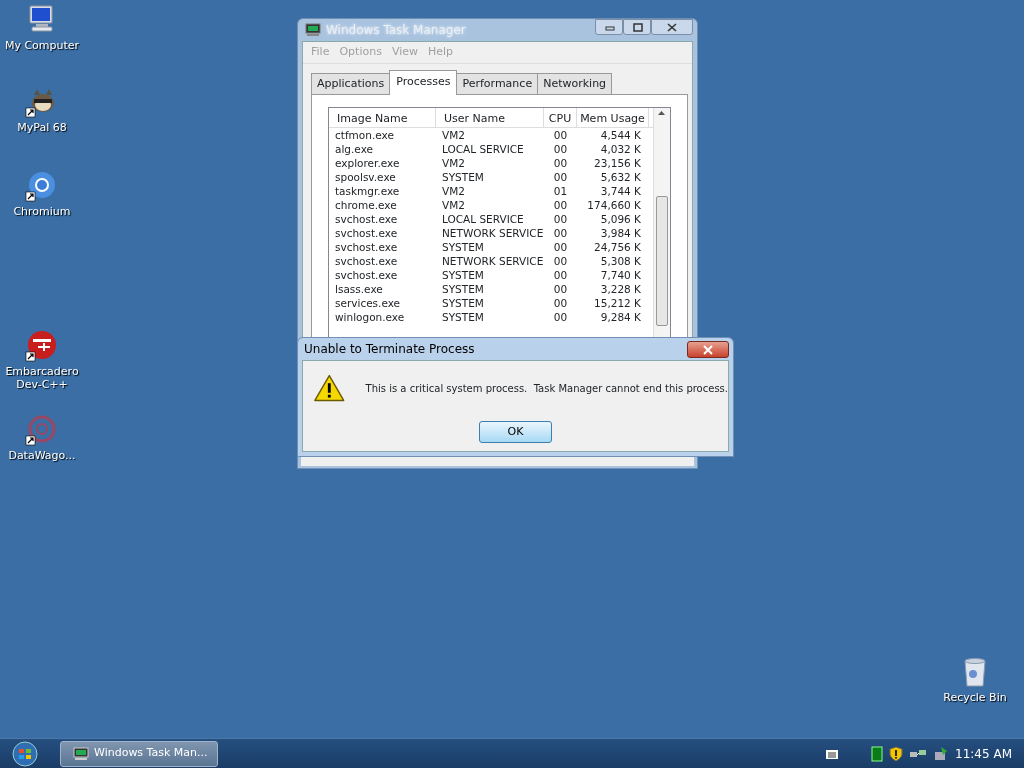 The width and height of the screenshot is (1024, 768). What do you see at coordinates (620, 177) in the screenshot?
I see `table-cell-text: 5,632 K` at bounding box center [620, 177].